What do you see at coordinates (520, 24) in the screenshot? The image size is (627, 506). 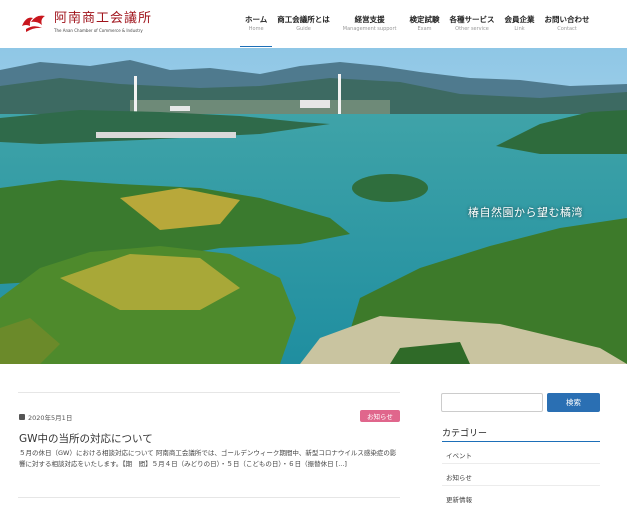 I see `nav-link: 会員企業 Link` at bounding box center [520, 24].